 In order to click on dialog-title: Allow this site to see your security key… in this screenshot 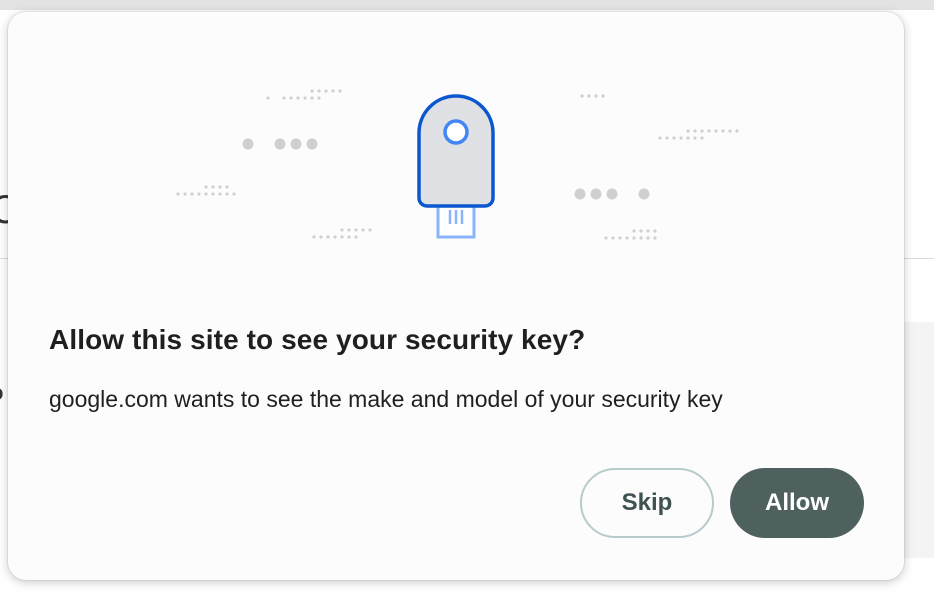, I will do `click(317, 339)`.